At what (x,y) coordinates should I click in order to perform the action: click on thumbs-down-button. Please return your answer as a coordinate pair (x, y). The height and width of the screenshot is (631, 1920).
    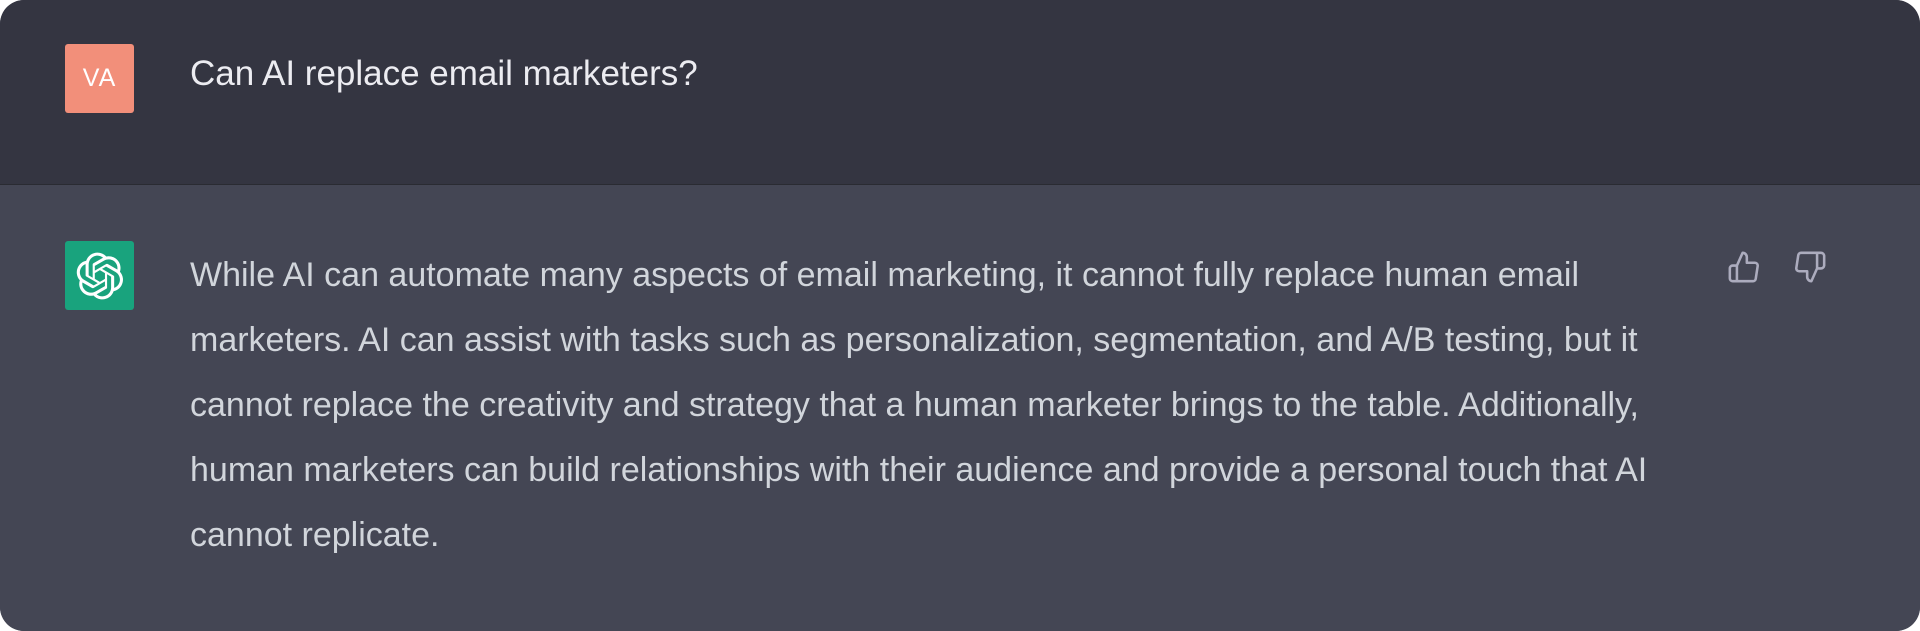
    Looking at the image, I should click on (1810, 267).